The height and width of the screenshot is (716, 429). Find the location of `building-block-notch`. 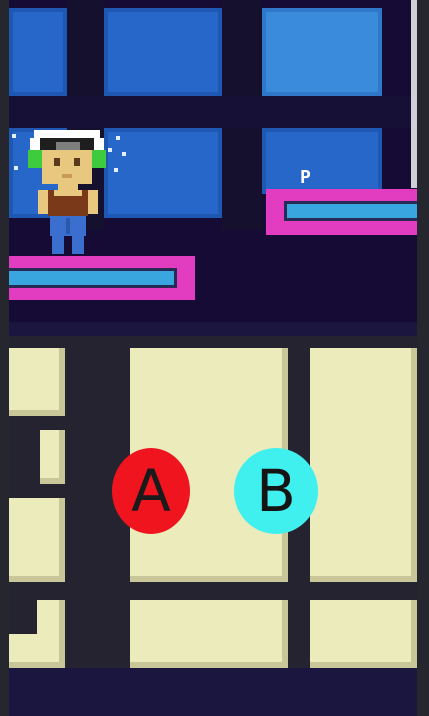

building-block-notch is located at coordinates (23, 617).